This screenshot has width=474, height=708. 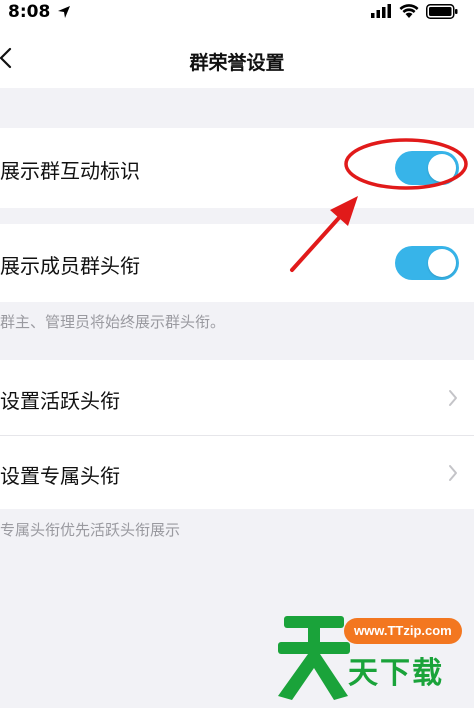 What do you see at coordinates (314, 658) in the screenshot?
I see `watermark-logo-icon` at bounding box center [314, 658].